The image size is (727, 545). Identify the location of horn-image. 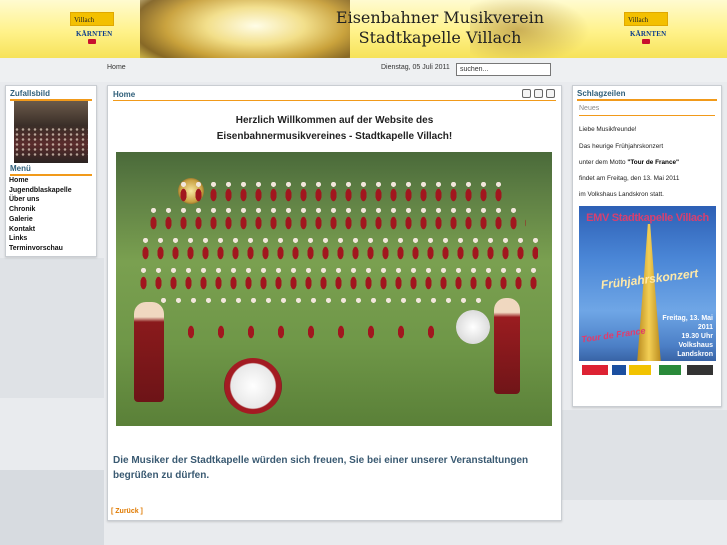
(245, 29).